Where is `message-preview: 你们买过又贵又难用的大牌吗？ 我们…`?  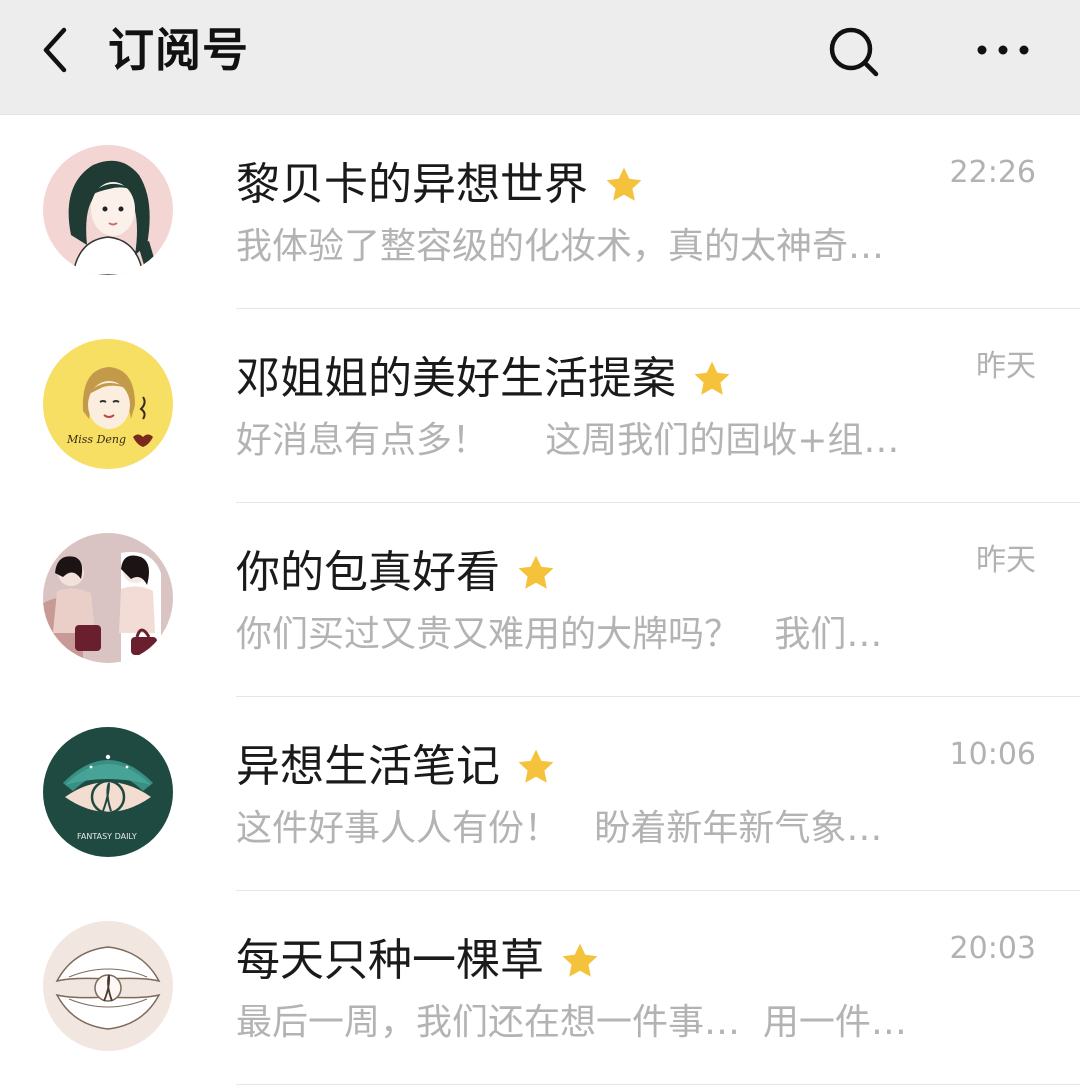 message-preview: 你们买过又贵又难用的大牌吗？ 我们… is located at coordinates (559, 634).